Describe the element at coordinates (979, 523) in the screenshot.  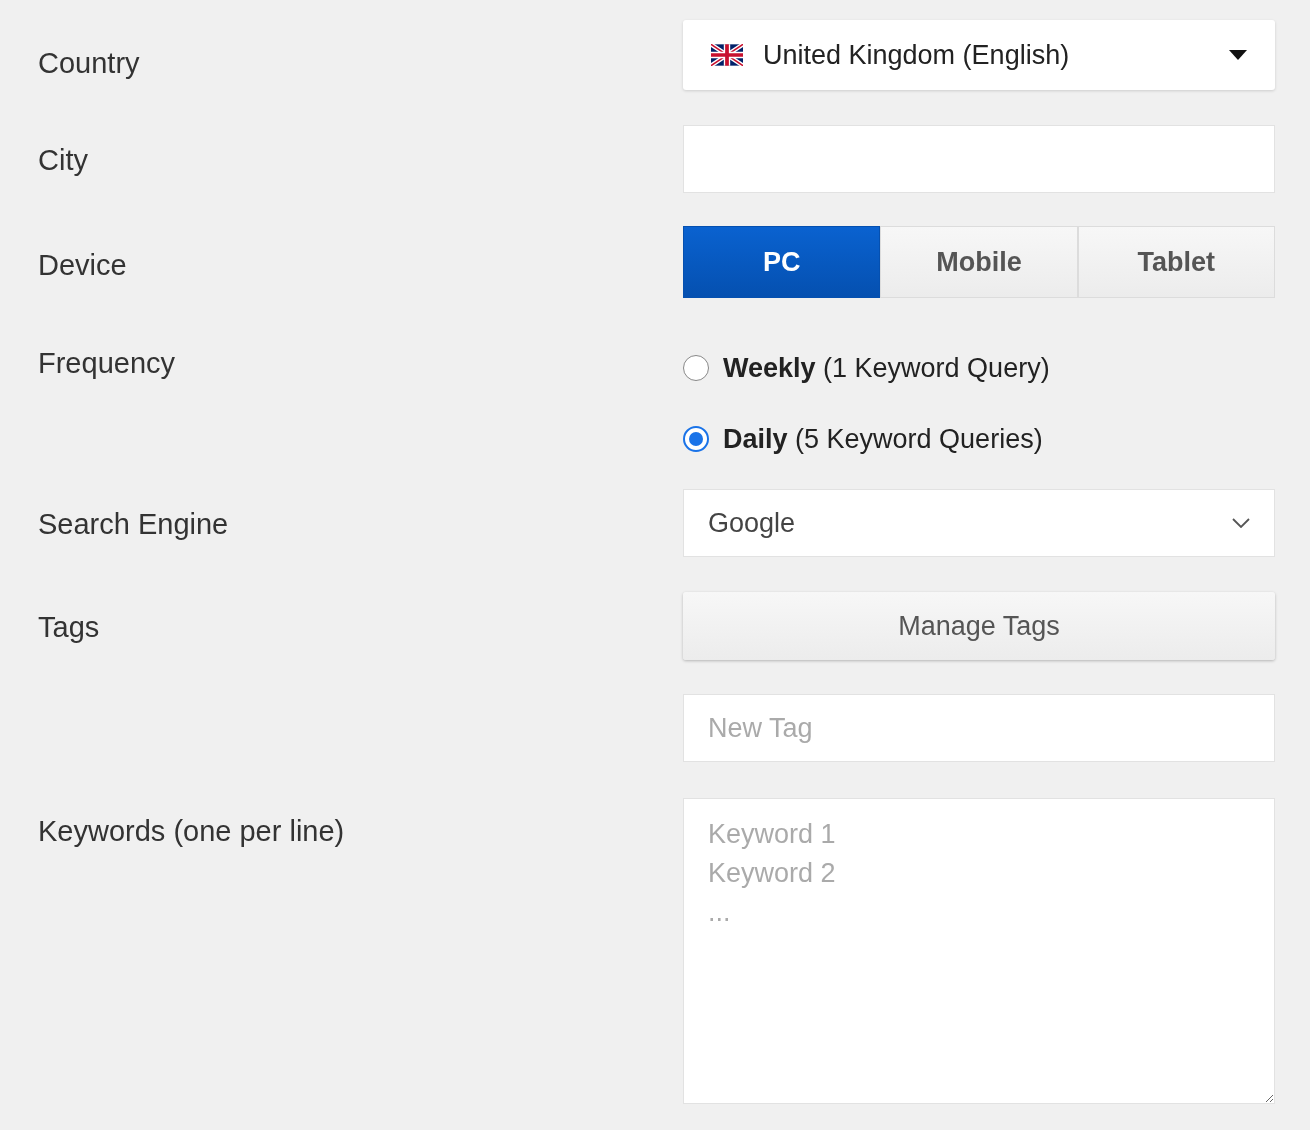
I see `search-engine-select: Google` at that location.